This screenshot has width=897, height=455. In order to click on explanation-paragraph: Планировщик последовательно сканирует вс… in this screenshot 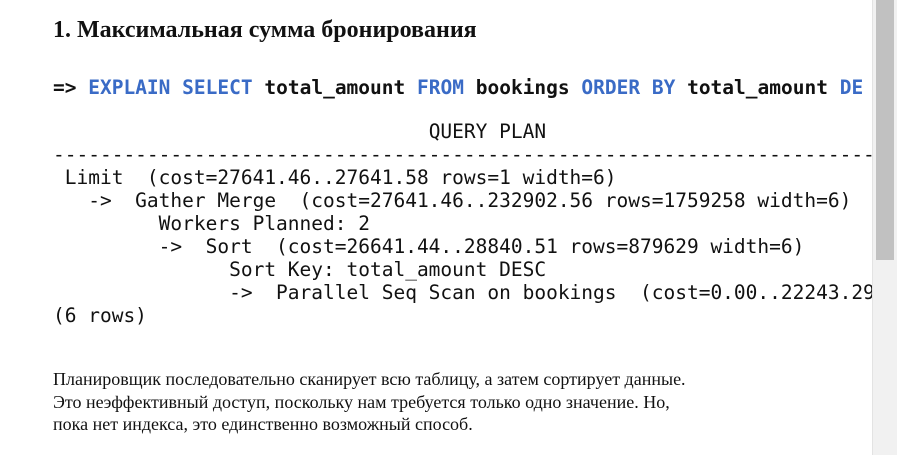, I will do `click(369, 402)`.